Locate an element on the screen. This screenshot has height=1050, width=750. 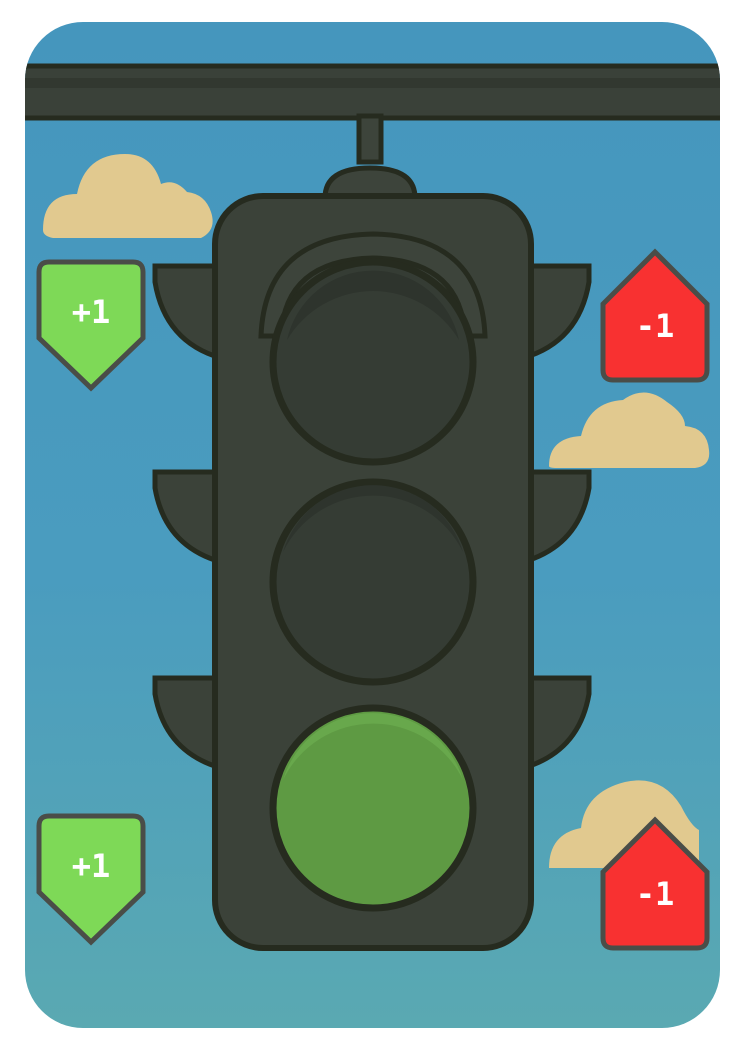
minus-one-badge-top-right: -1 is located at coordinates (655, 316).